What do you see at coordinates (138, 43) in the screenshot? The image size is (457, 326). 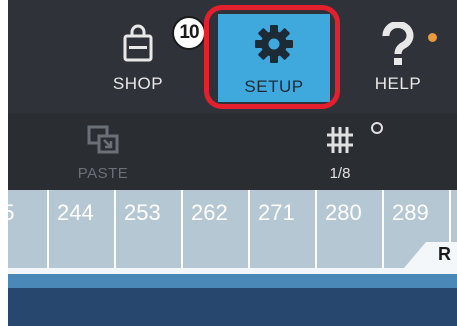 I see `shopping-bag-icon` at bounding box center [138, 43].